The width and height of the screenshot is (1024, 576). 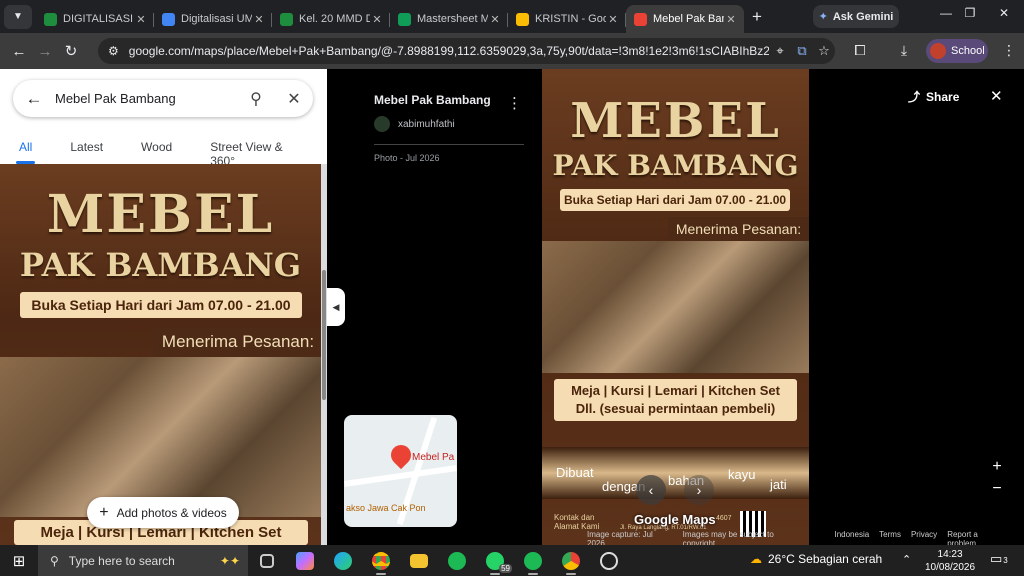 What do you see at coordinates (449, 100) in the screenshot?
I see `place-title: Mebel Pak Bambang` at bounding box center [449, 100].